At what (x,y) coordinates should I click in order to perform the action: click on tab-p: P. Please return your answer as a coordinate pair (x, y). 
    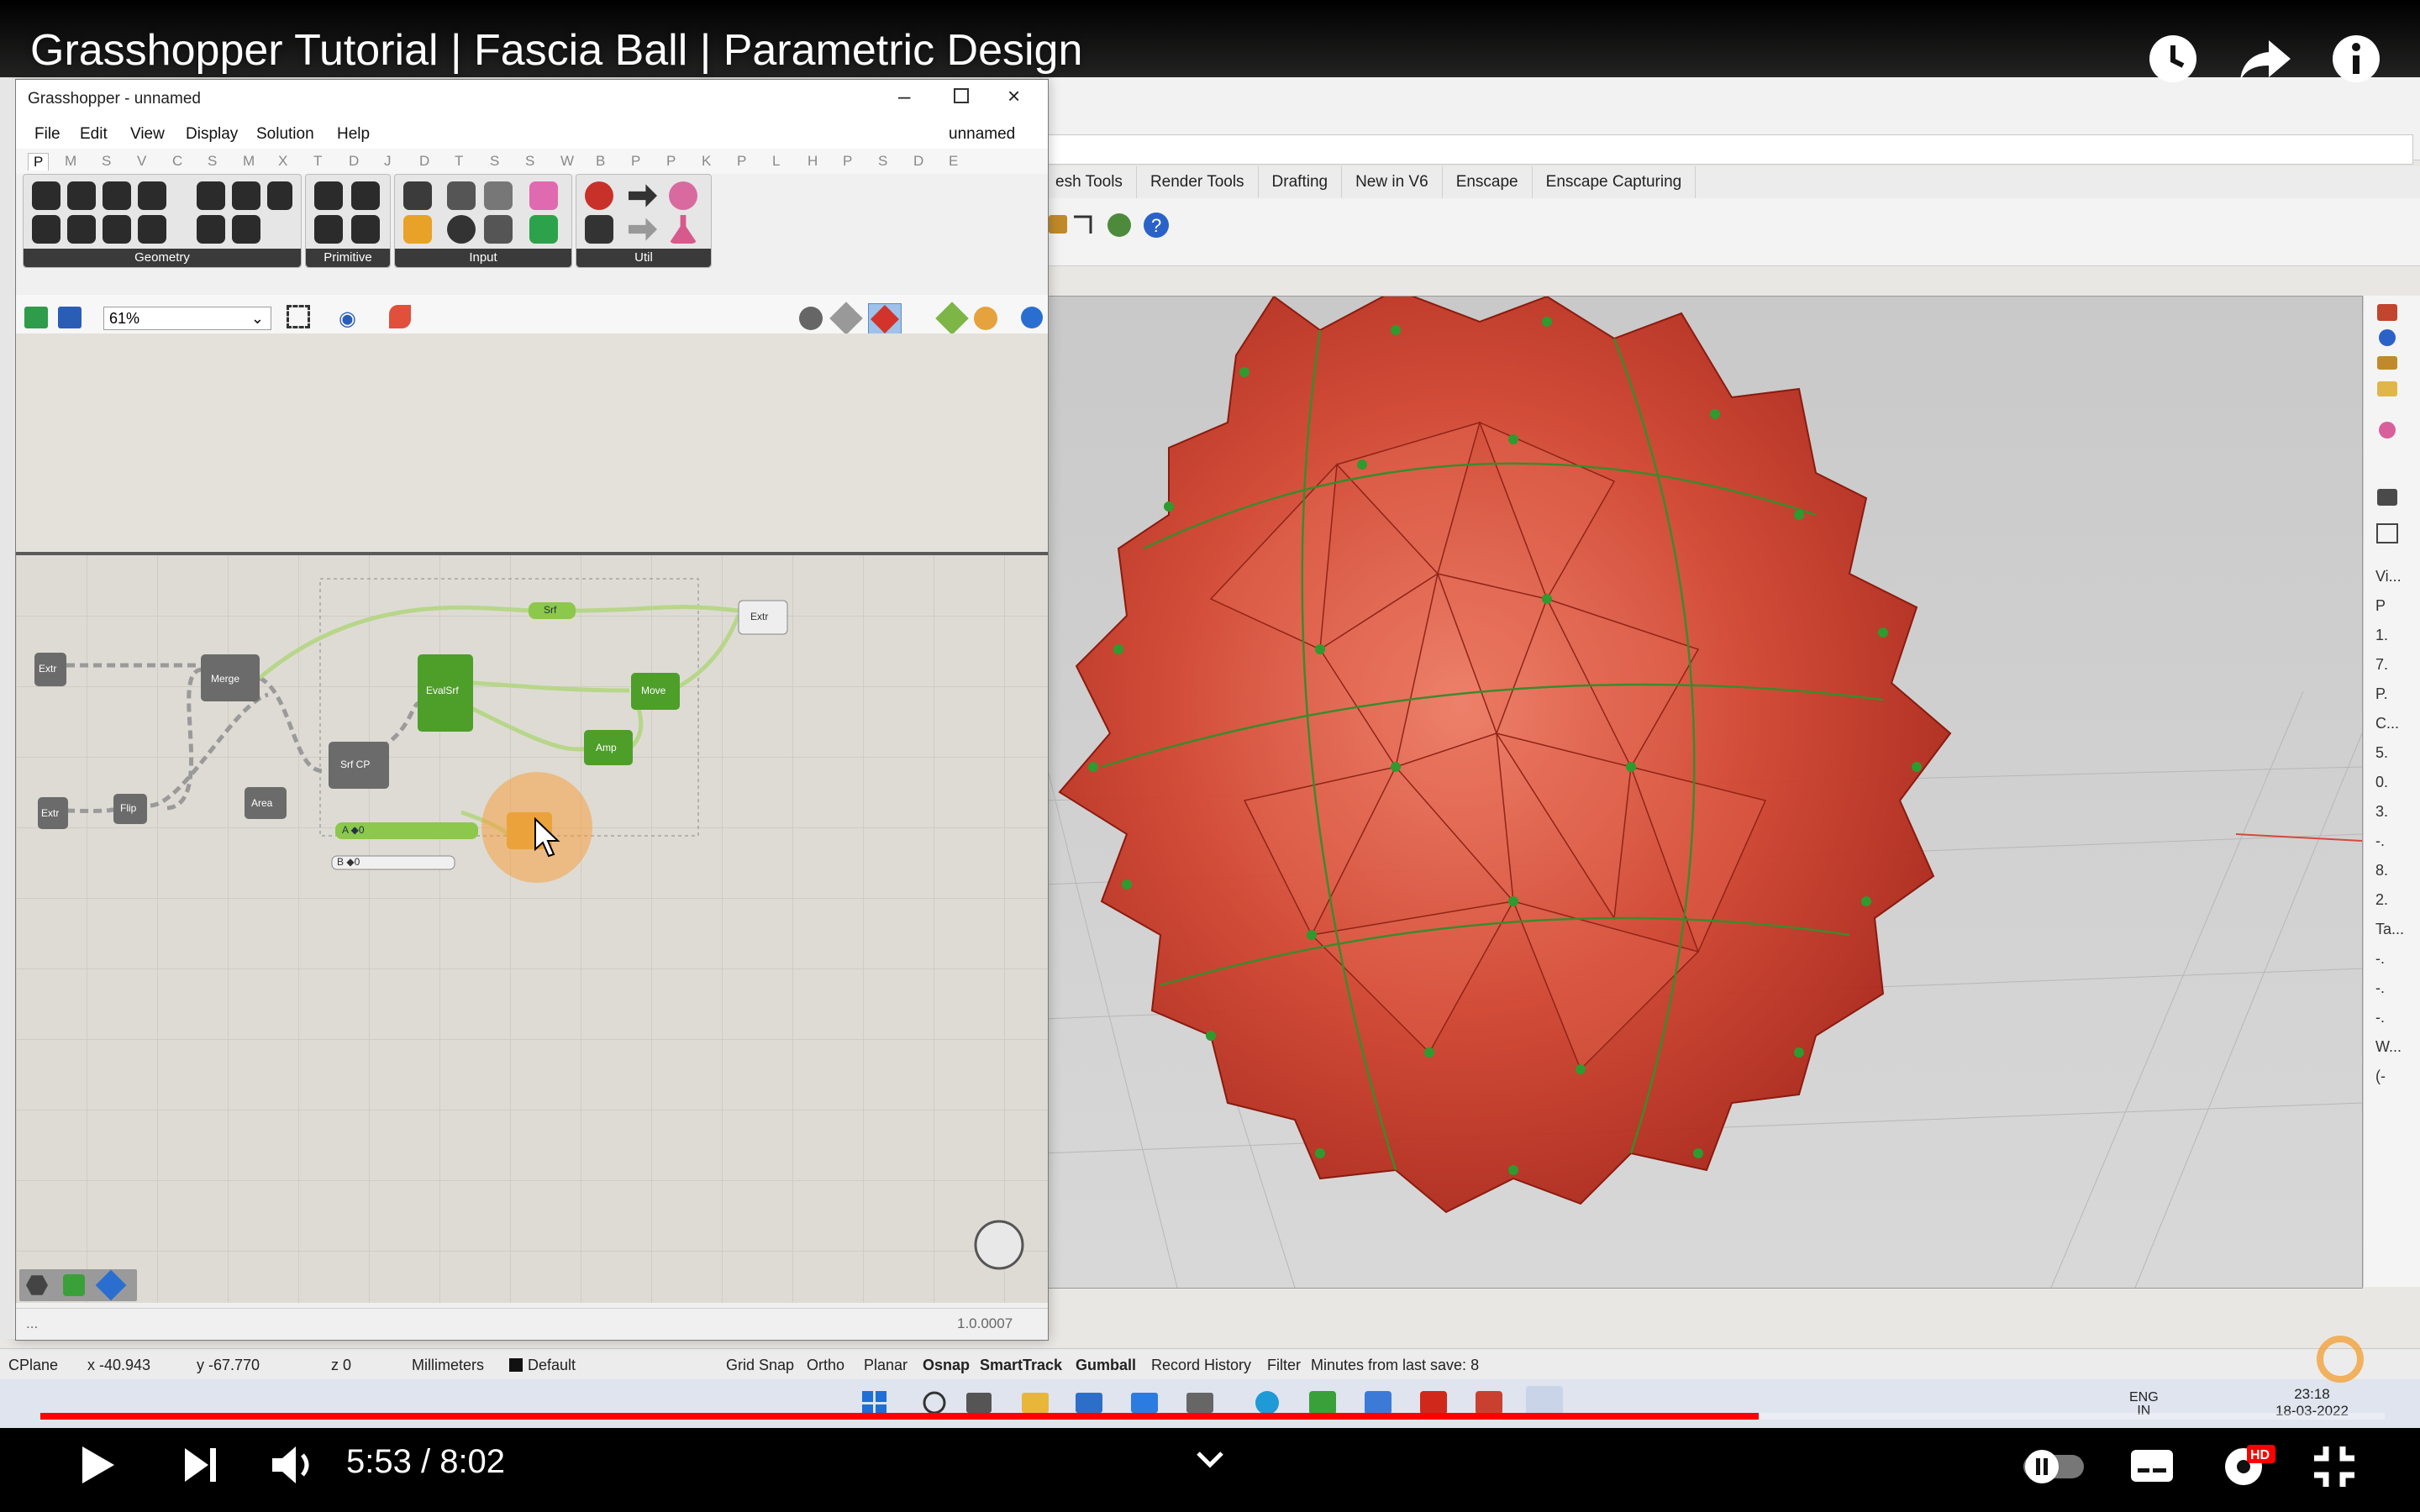
    Looking at the image, I should click on (635, 161).